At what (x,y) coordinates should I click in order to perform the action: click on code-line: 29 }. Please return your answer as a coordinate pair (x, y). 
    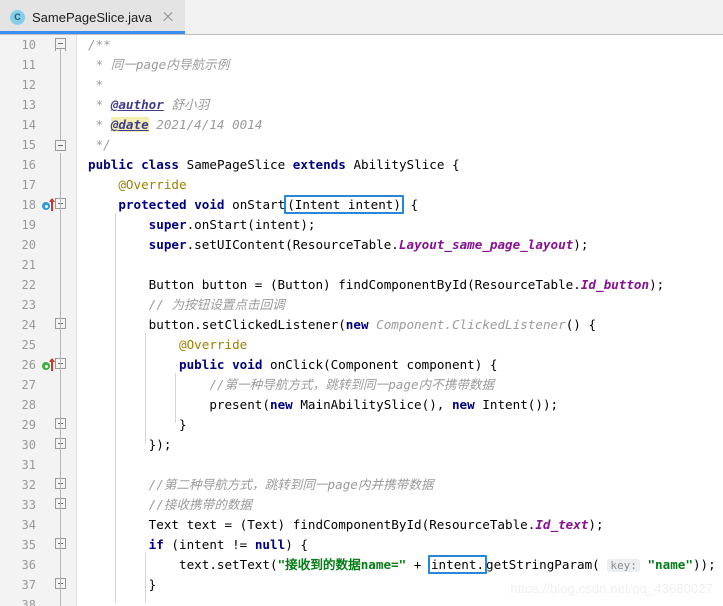
    Looking at the image, I should click on (361, 425).